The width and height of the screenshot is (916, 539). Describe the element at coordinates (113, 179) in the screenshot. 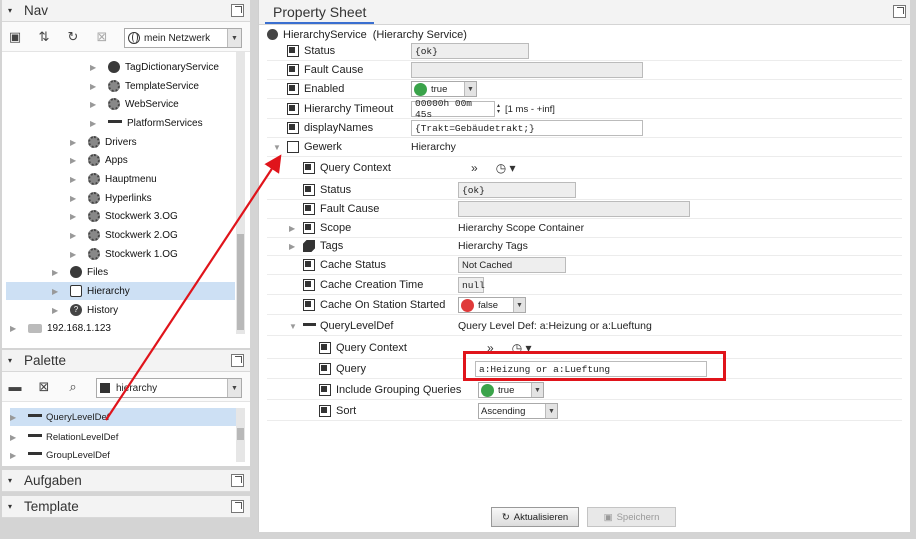

I see `tree-item-hauptmenu: ▶ Hauptmenu` at that location.